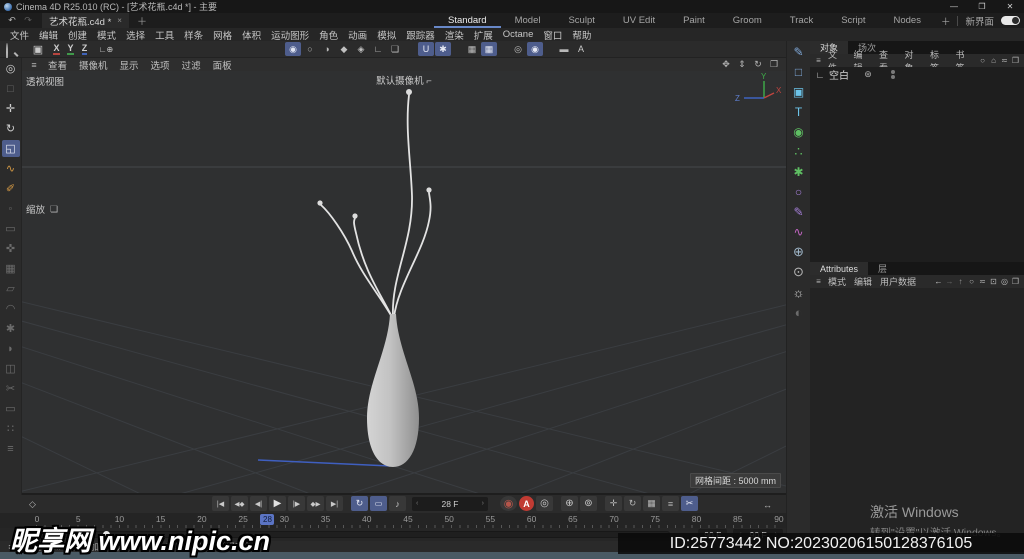 The height and width of the screenshot is (559, 1024). Describe the element at coordinates (1010, 6) in the screenshot. I see `close-icon: ✕` at that location.